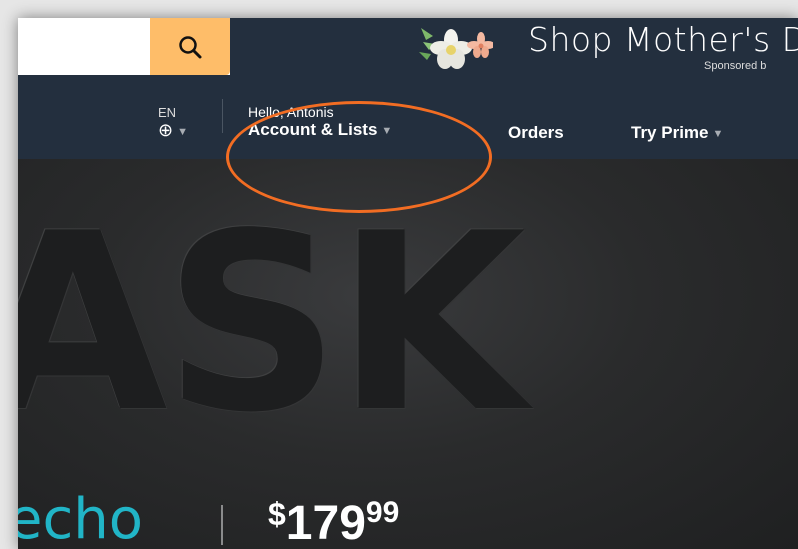  What do you see at coordinates (166, 130) in the screenshot?
I see `globe-icon: ⊕` at bounding box center [166, 130].